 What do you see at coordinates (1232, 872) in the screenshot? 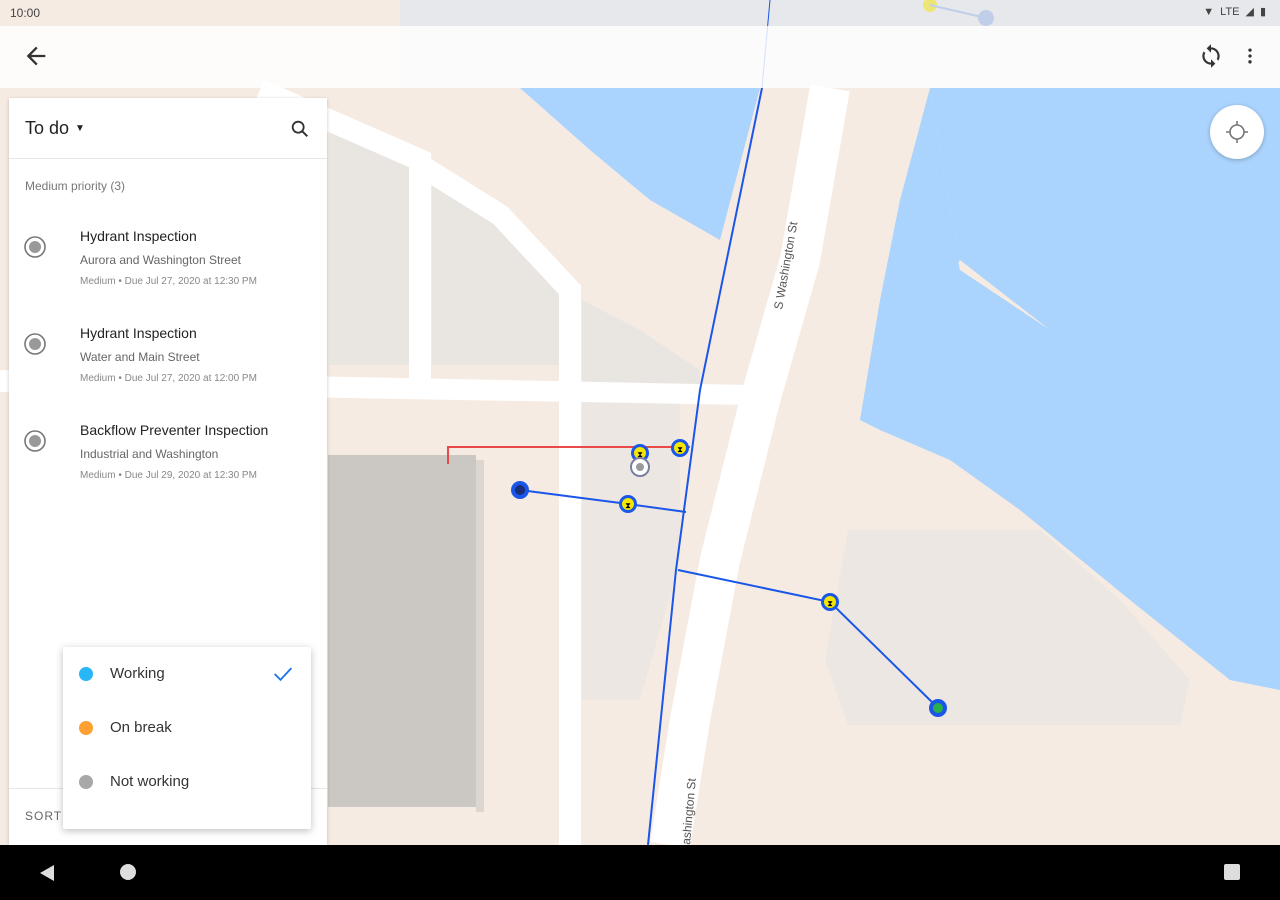
I see `nav-recents-icon` at bounding box center [1232, 872].